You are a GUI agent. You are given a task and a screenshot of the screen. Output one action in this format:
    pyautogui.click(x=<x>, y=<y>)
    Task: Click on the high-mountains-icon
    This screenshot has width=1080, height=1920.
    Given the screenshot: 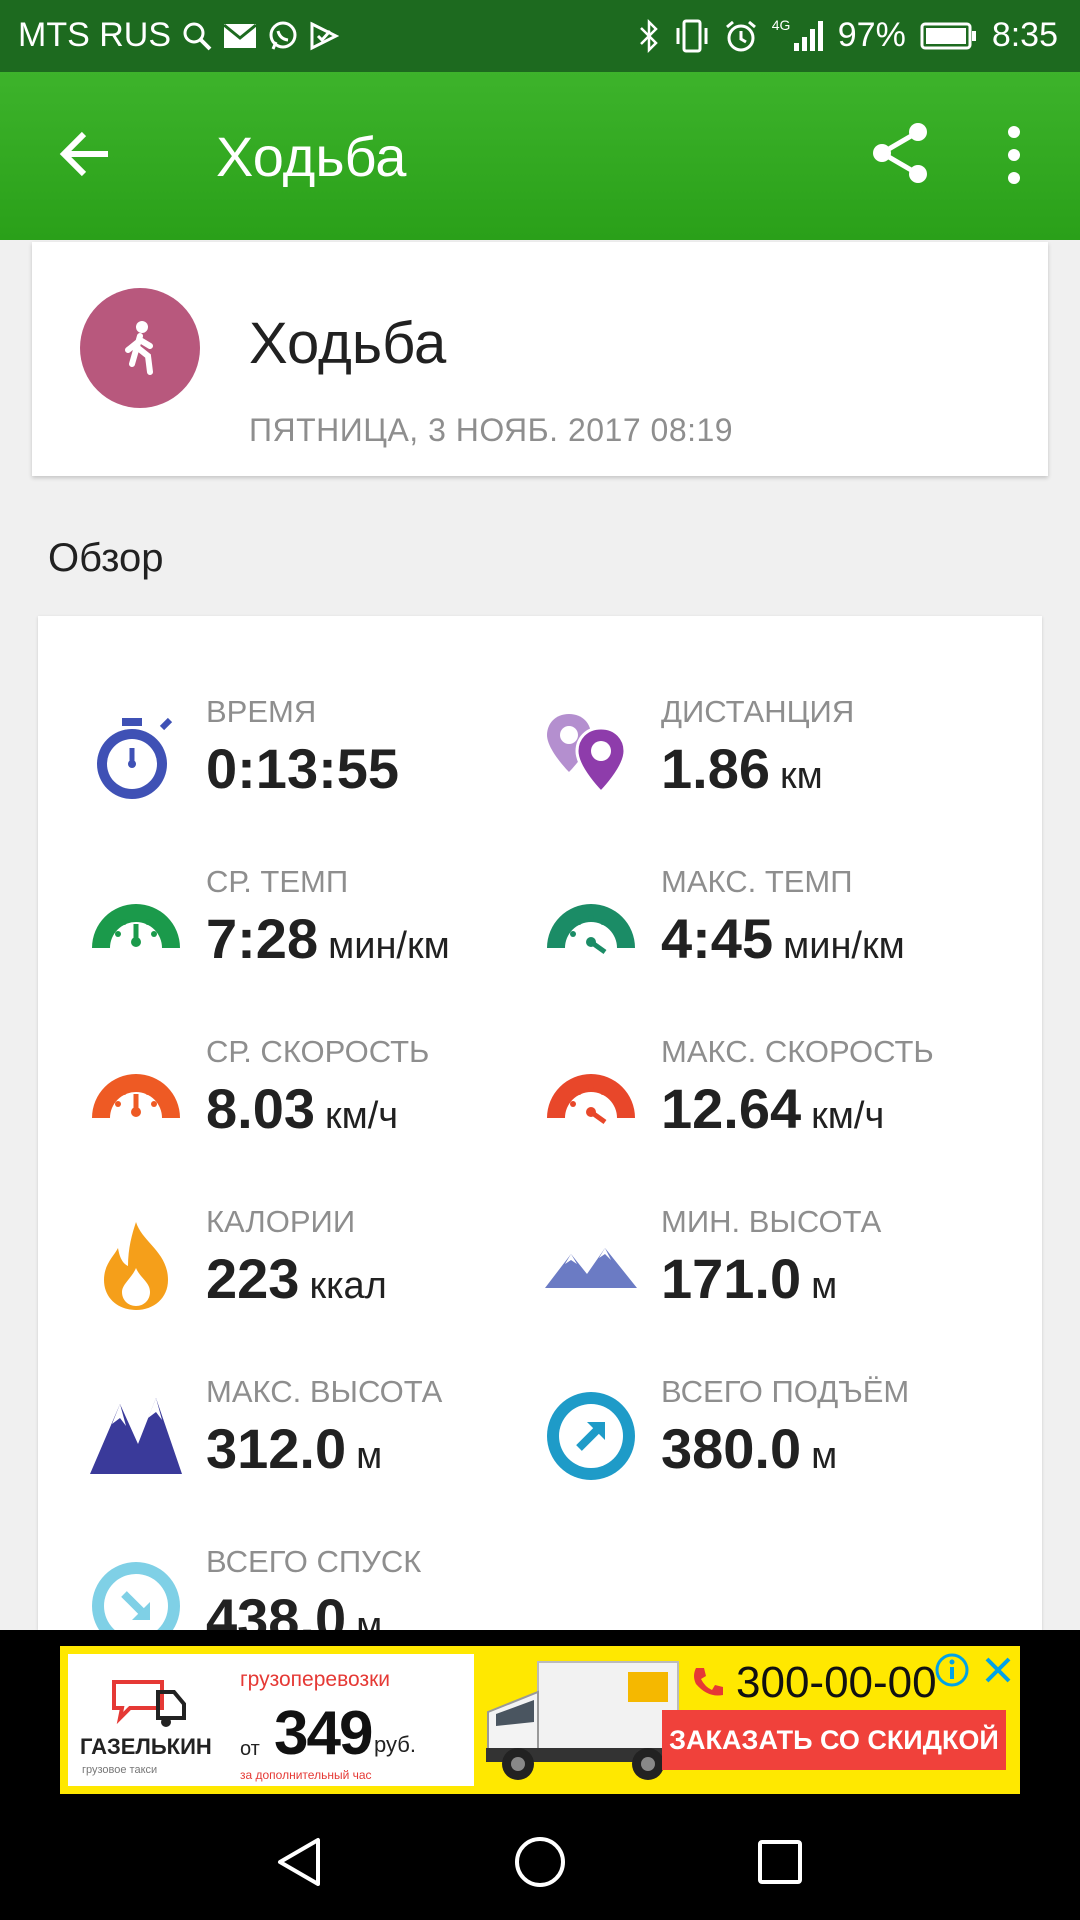 What is the action you would take?
    pyautogui.click(x=136, y=1436)
    